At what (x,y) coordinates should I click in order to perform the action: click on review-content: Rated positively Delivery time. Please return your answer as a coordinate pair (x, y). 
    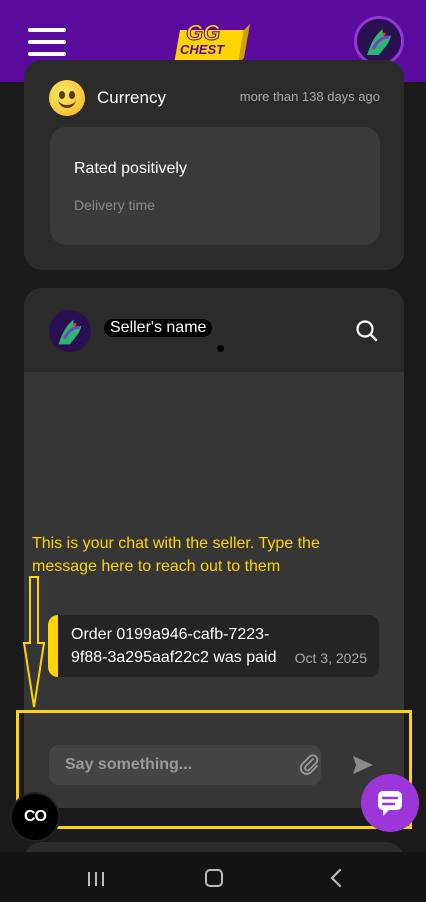
    Looking at the image, I should click on (215, 186).